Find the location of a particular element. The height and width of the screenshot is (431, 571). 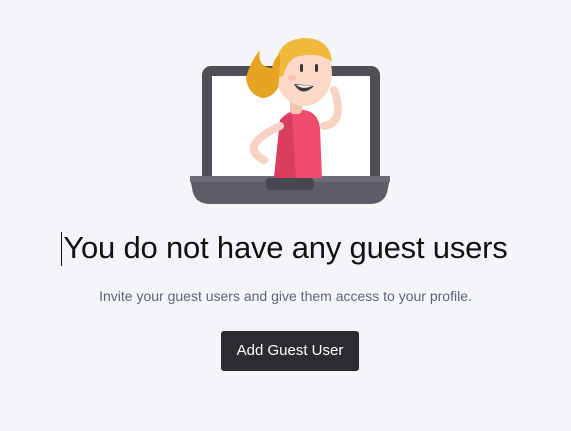

text-caret is located at coordinates (62, 249).